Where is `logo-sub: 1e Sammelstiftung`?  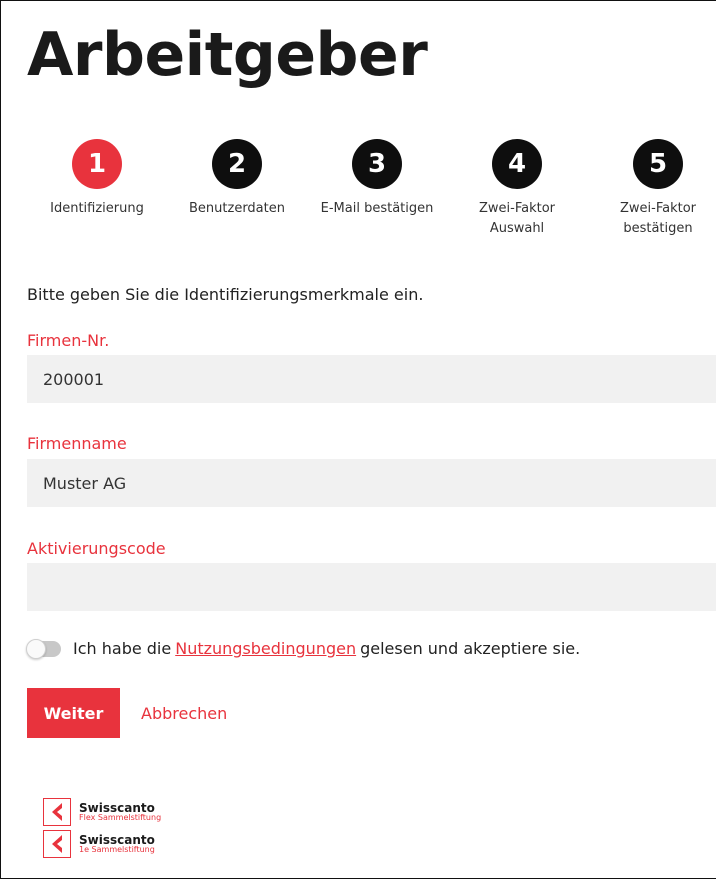
logo-sub: 1e Sammelstiftung is located at coordinates (117, 850).